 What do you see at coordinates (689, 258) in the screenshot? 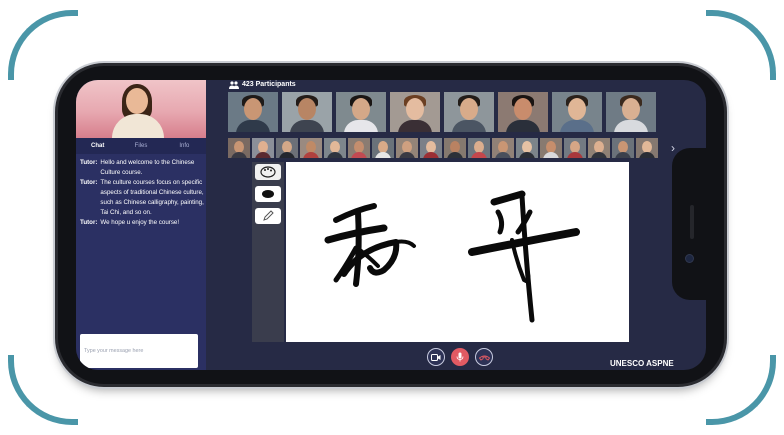
I see `front-camera-icon` at bounding box center [689, 258].